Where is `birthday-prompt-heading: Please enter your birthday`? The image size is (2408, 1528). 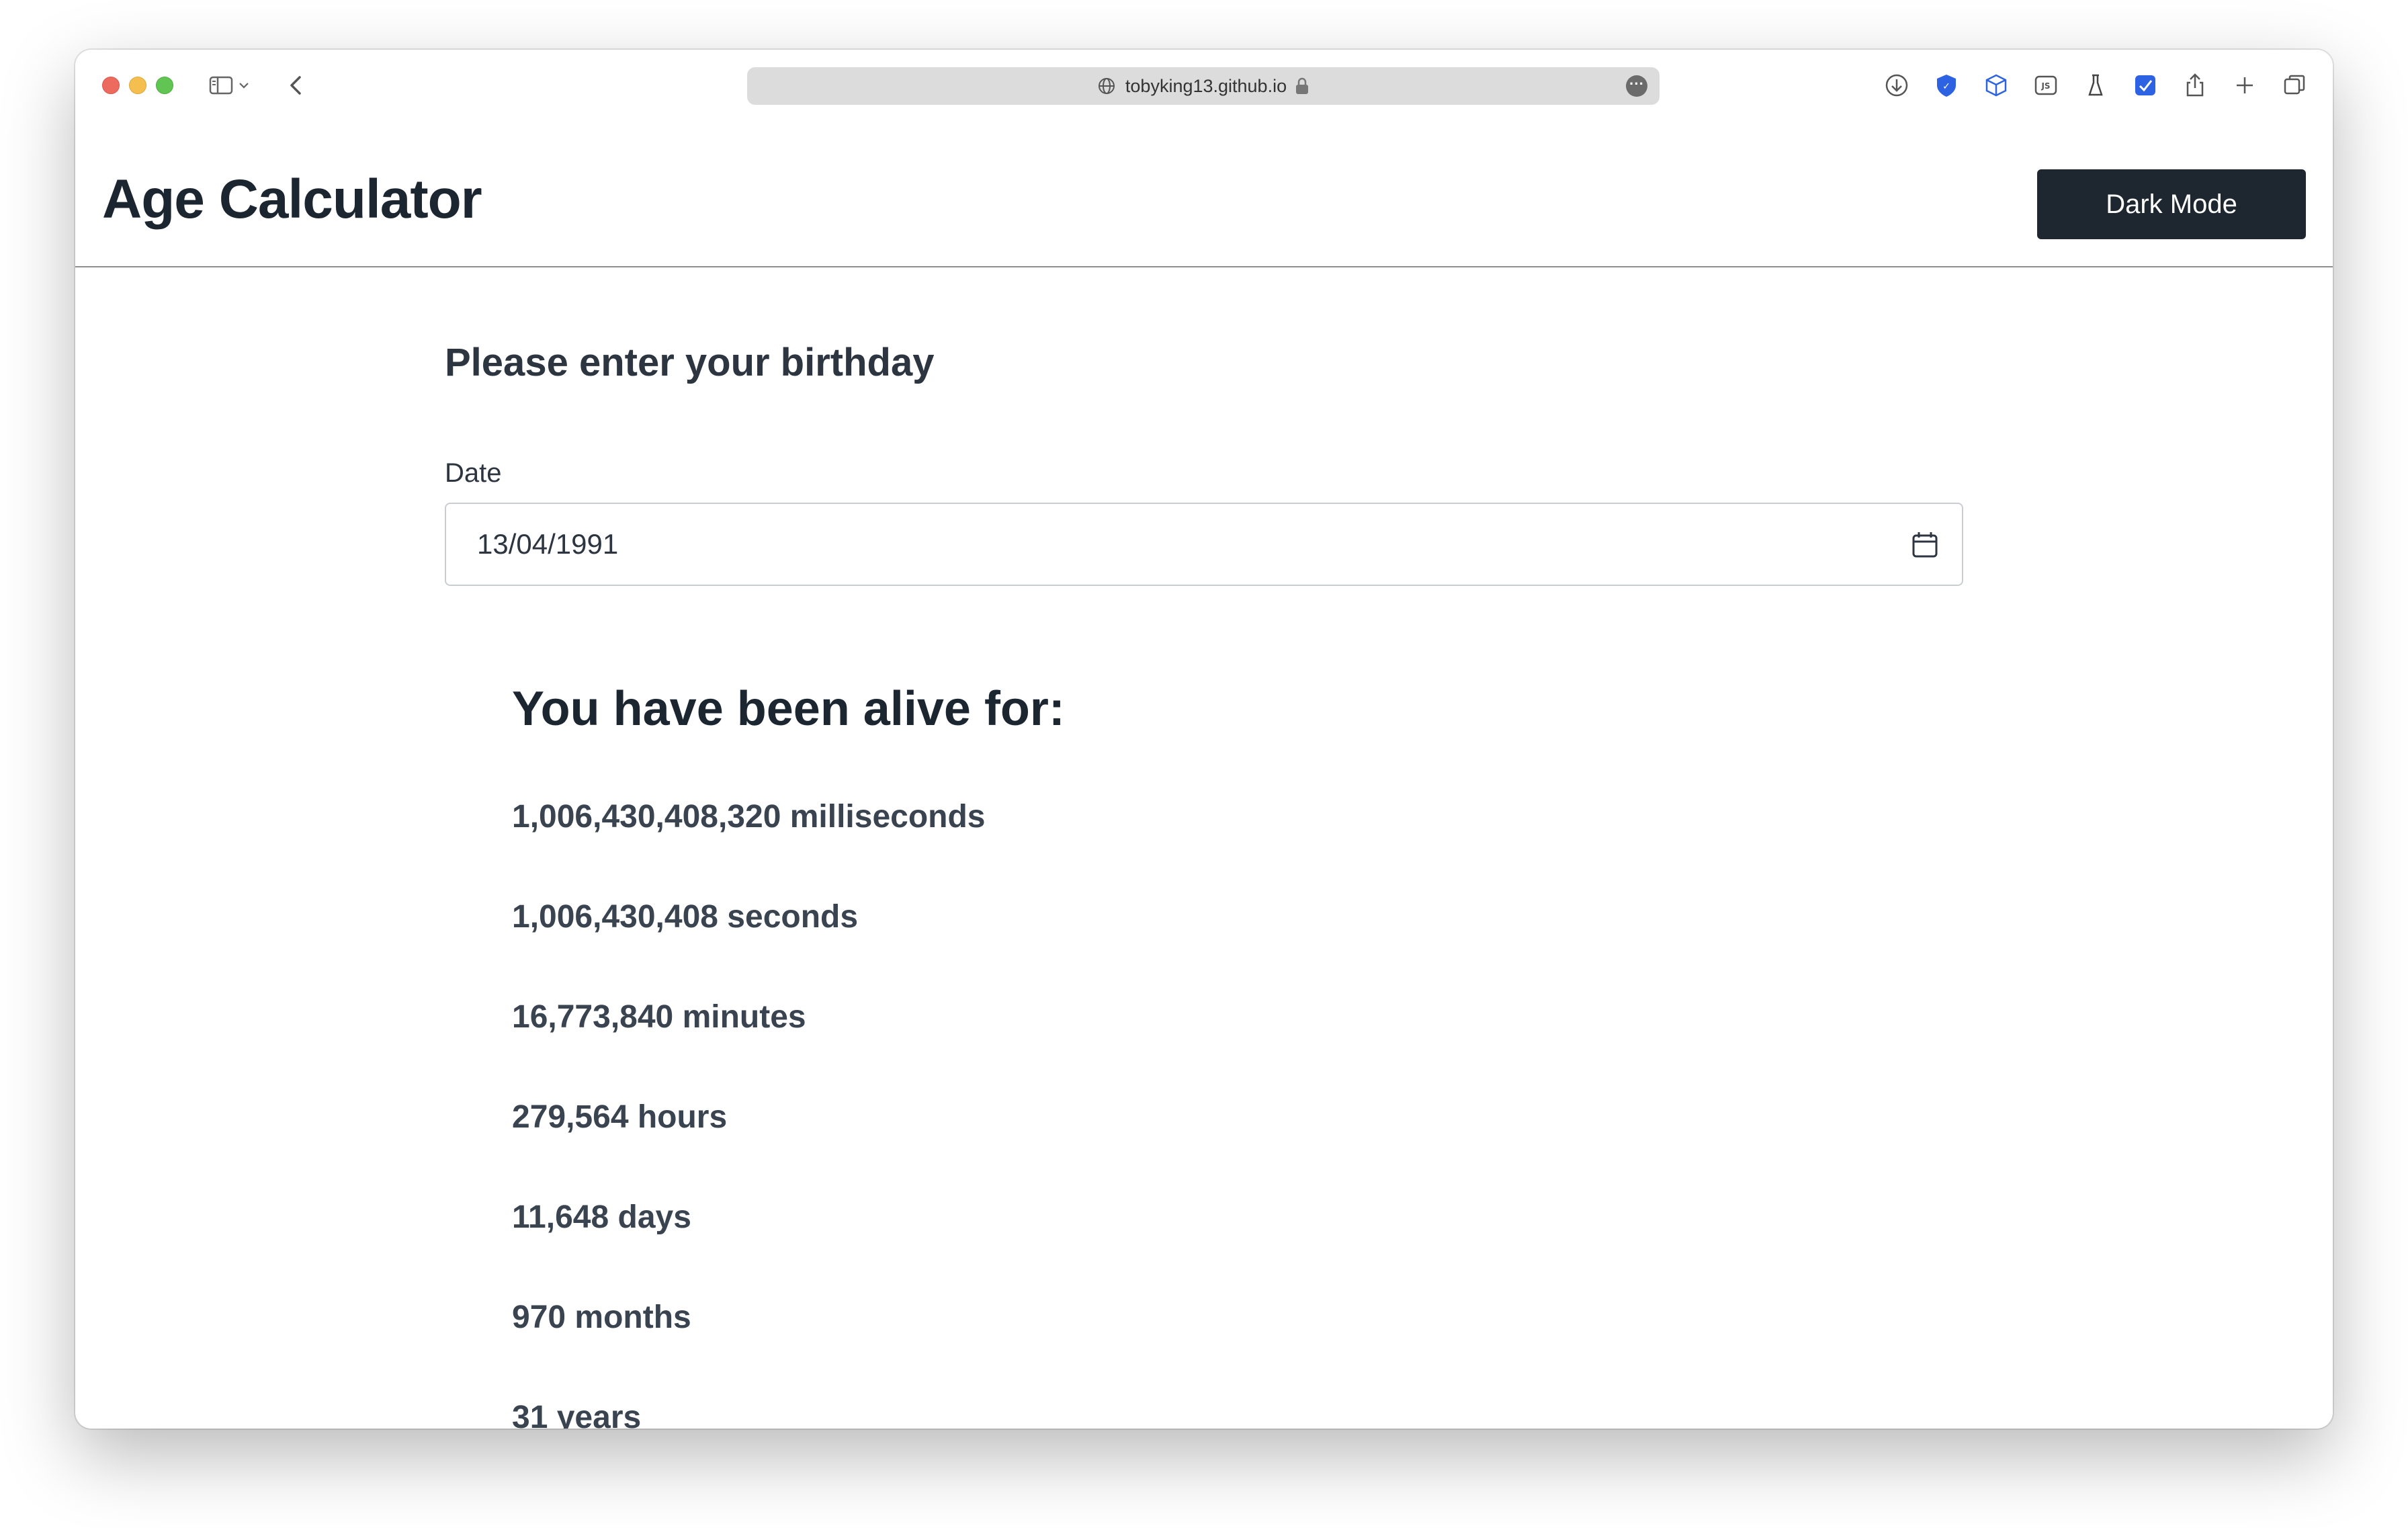 birthday-prompt-heading: Please enter your birthday is located at coordinates (690, 362).